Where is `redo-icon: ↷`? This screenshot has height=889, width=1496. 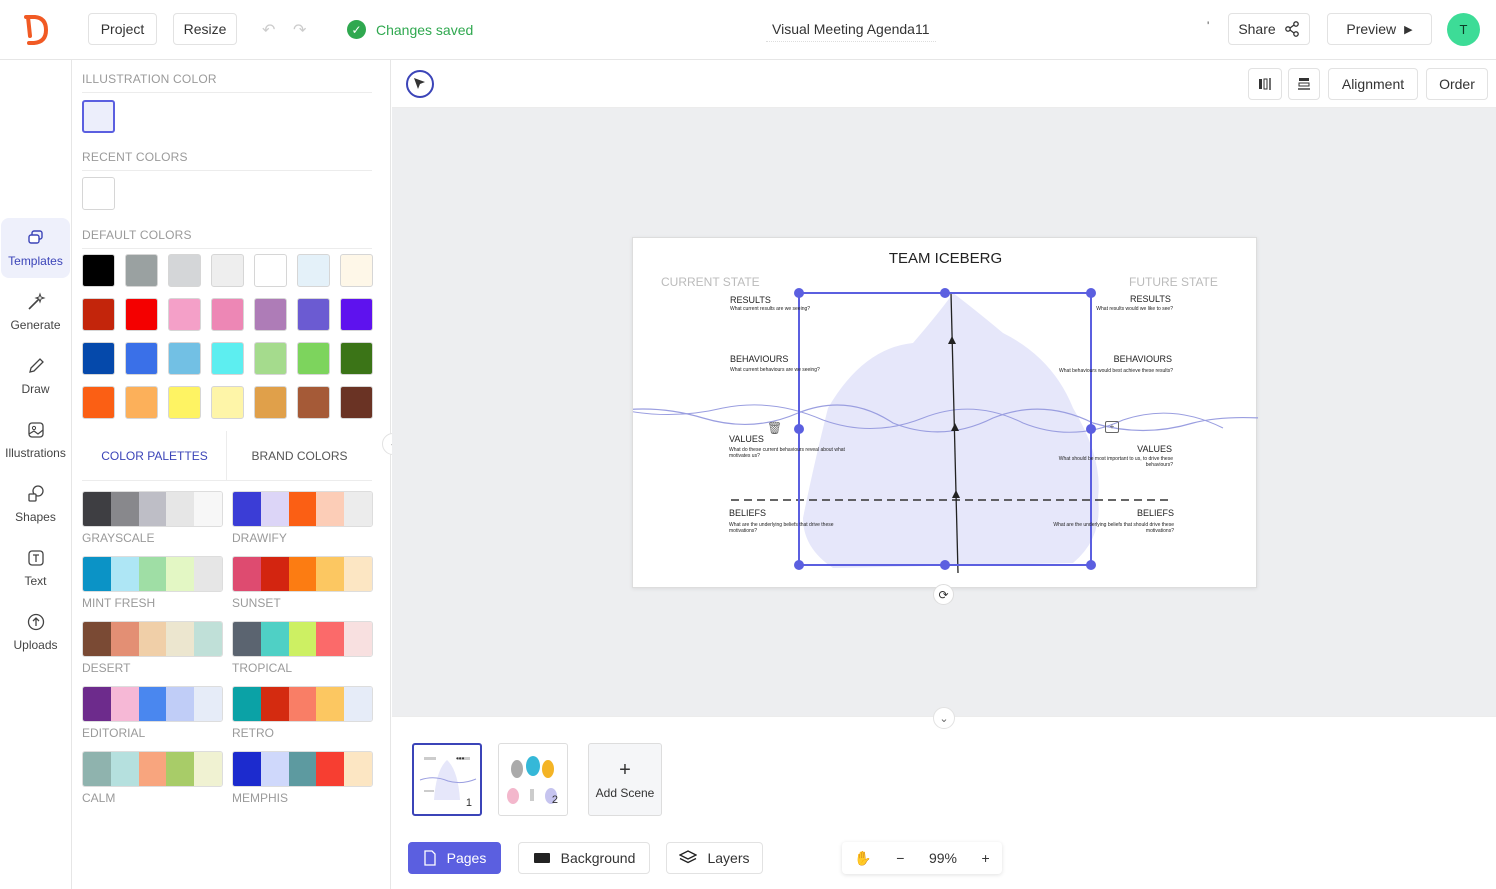 redo-icon: ↷ is located at coordinates (299, 30).